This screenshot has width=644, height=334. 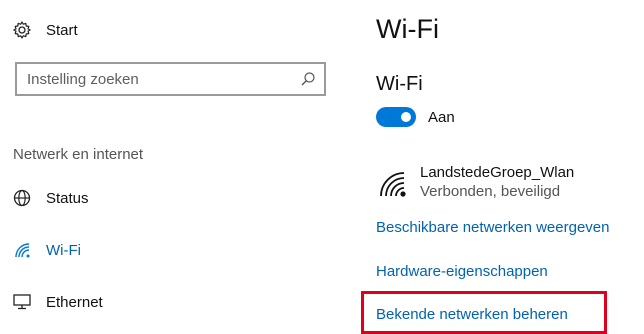 What do you see at coordinates (399, 84) in the screenshot?
I see `section-title: Wi-Fi` at bounding box center [399, 84].